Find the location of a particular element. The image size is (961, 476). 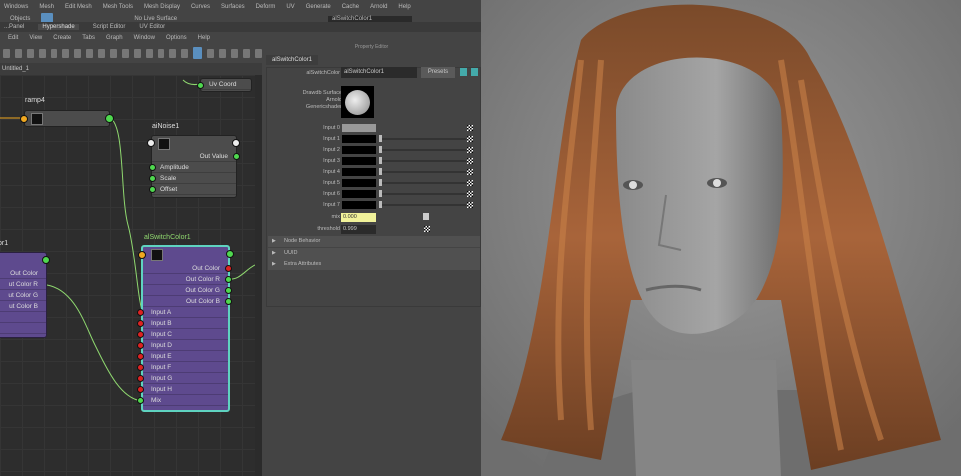

input-row: Input B is located at coordinates (182, 323).